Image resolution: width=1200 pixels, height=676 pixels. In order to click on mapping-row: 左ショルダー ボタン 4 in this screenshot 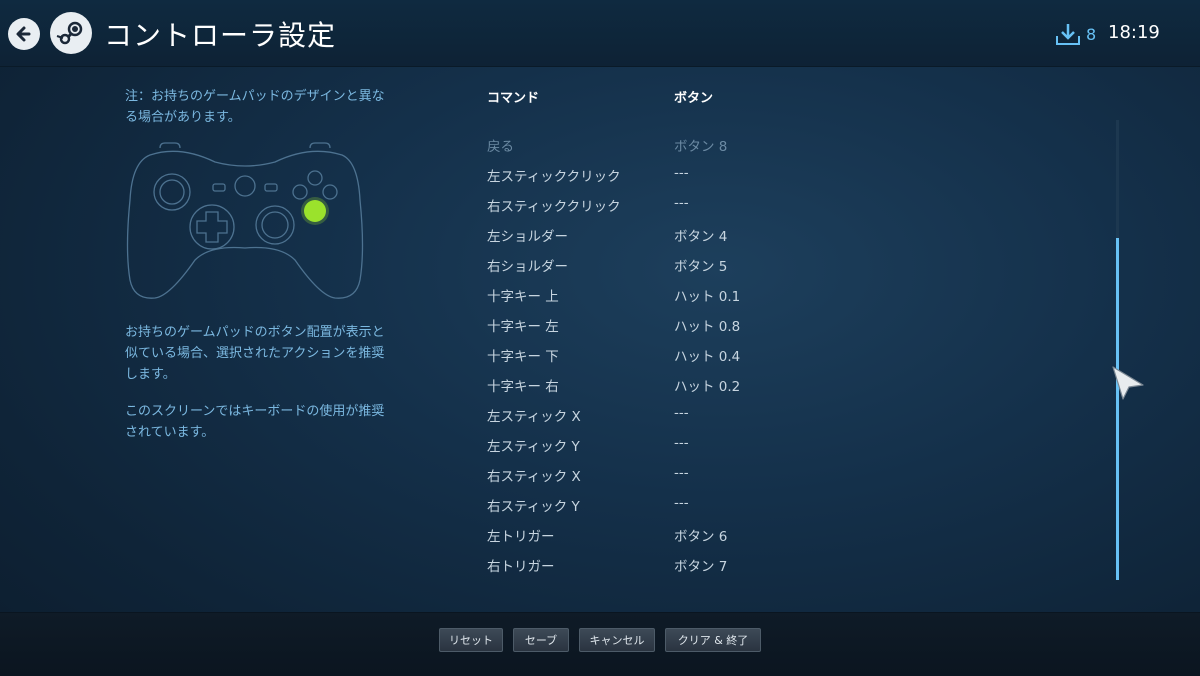, I will do `click(776, 233)`.